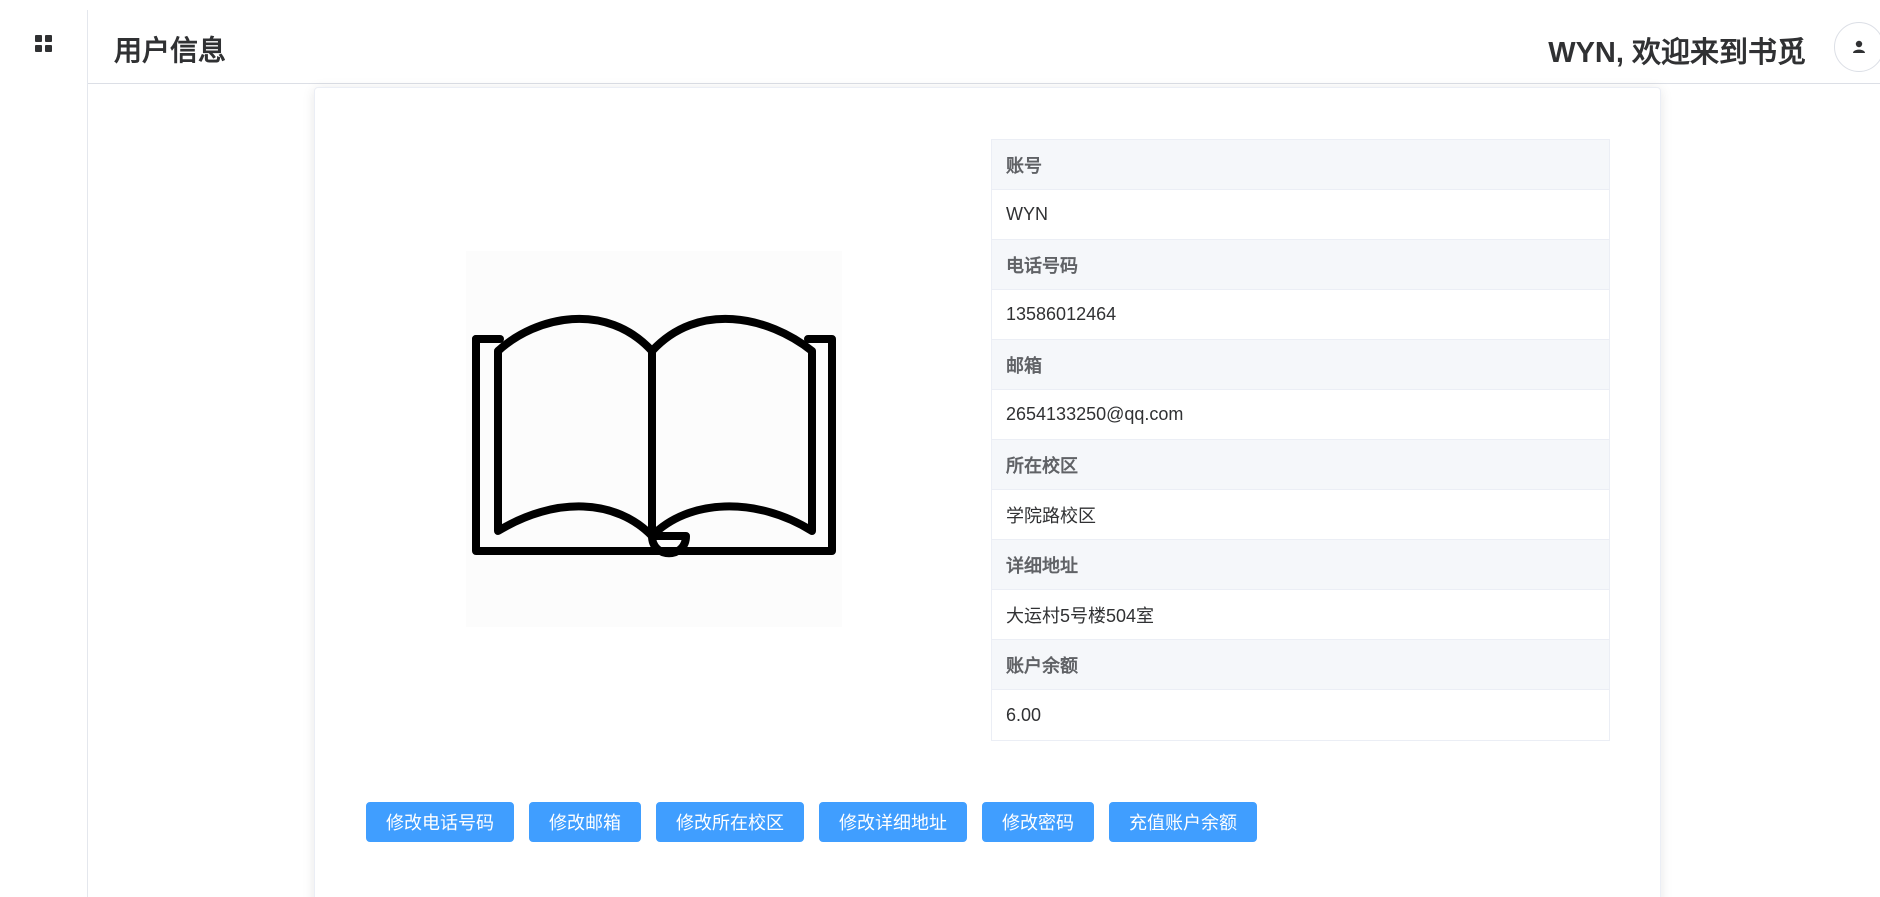 Image resolution: width=1880 pixels, height=897 pixels. I want to click on field-value-email: 2654133250@qq.com, so click(1300, 415).